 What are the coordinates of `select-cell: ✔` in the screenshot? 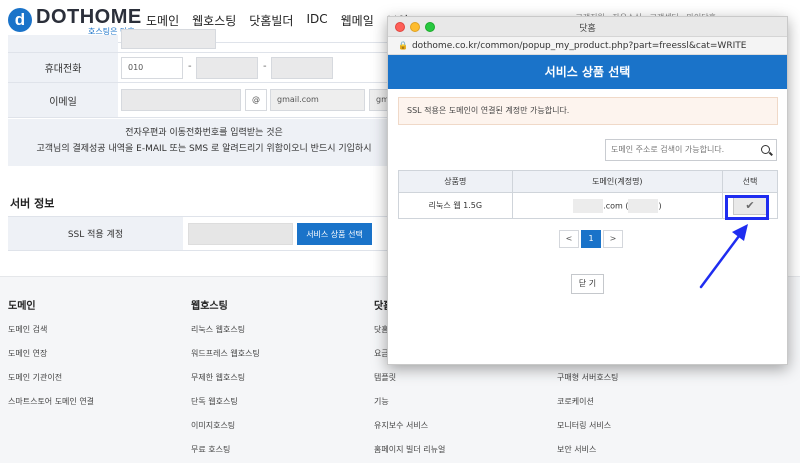 It's located at (750, 205).